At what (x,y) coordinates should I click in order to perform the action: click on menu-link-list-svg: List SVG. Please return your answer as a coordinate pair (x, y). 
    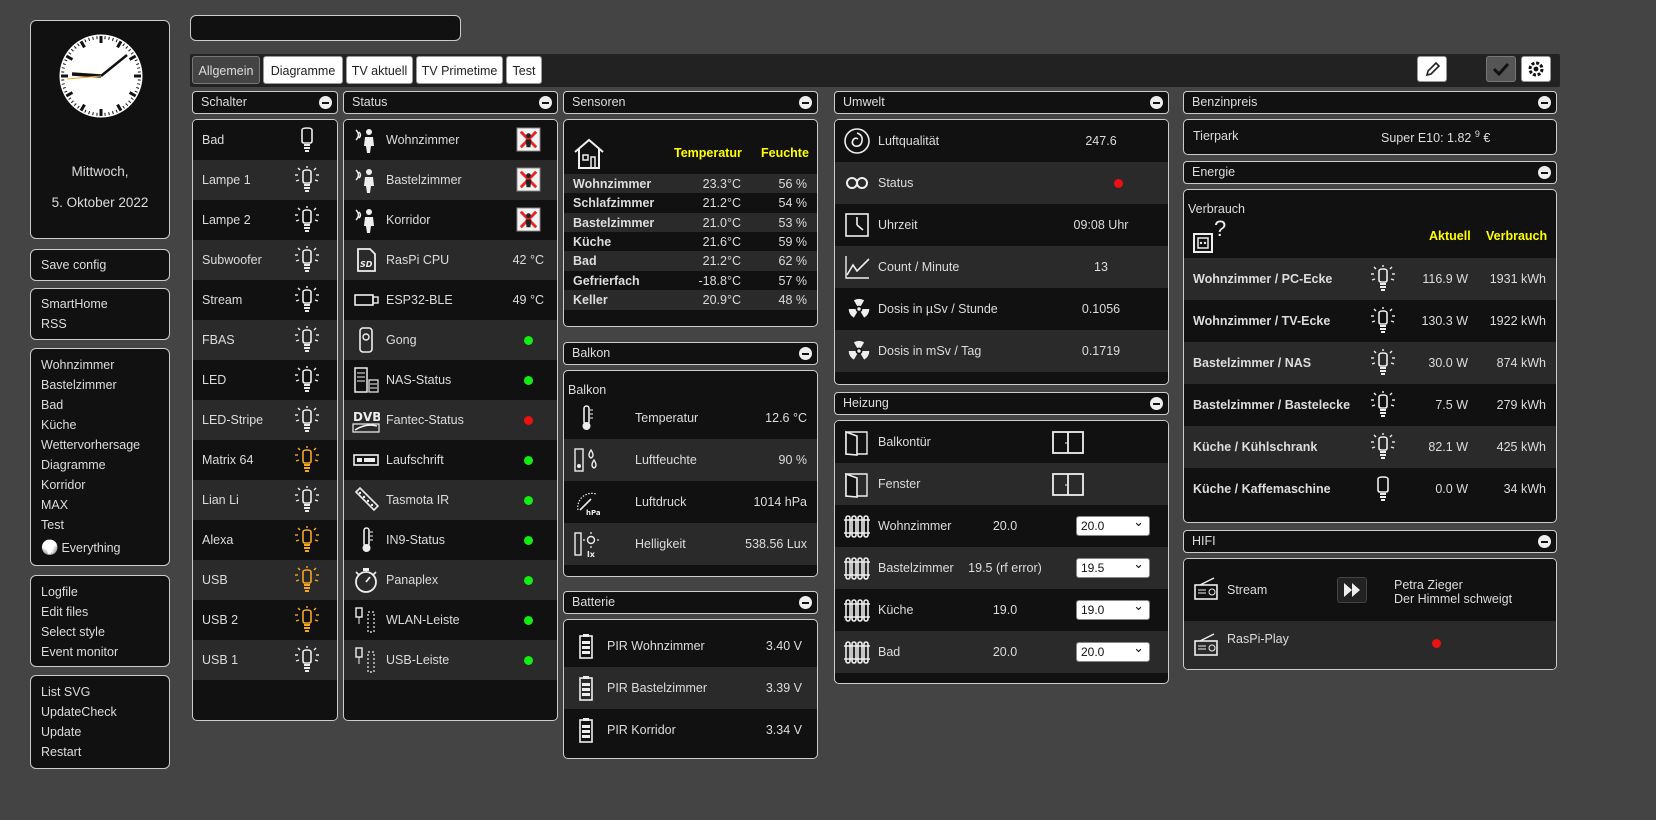
    Looking at the image, I should click on (100, 692).